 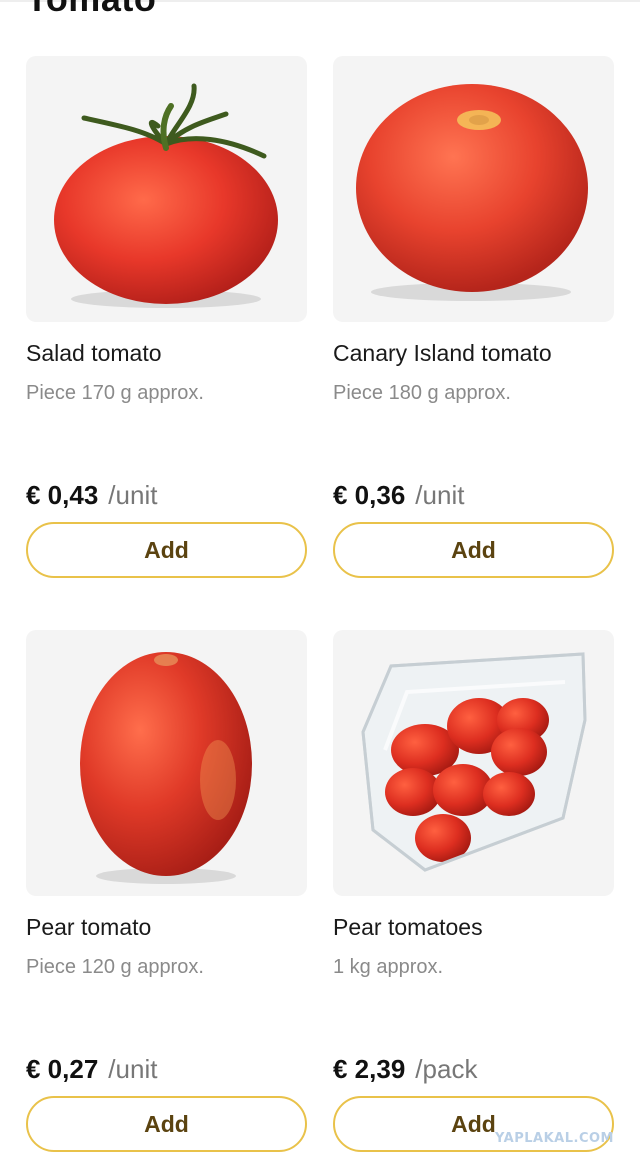 What do you see at coordinates (369, 495) in the screenshot?
I see `product-price: € 0,36` at bounding box center [369, 495].